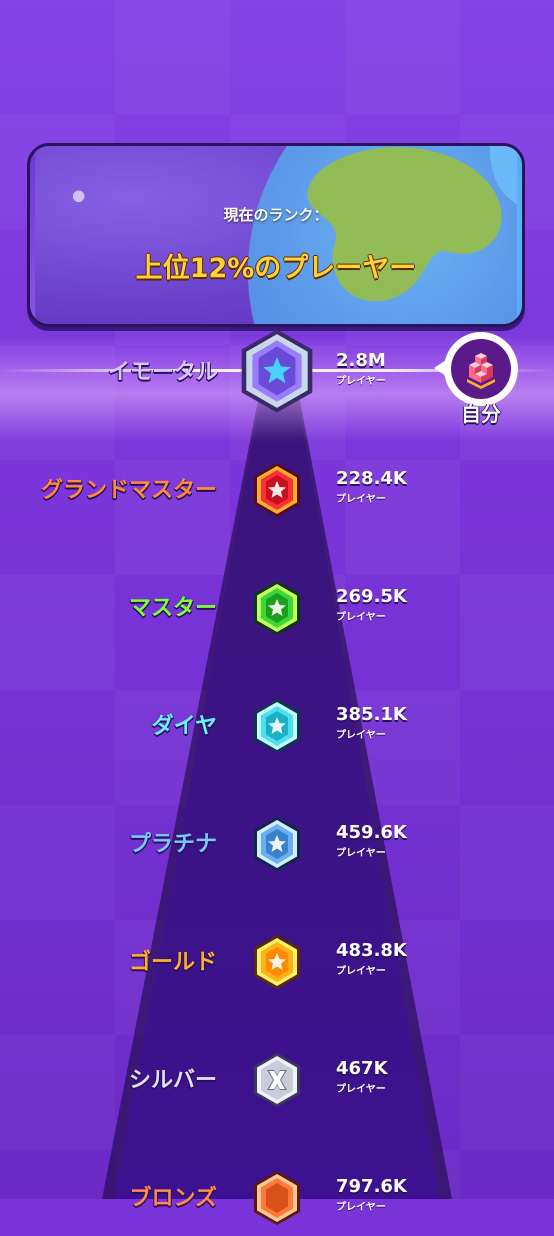 This screenshot has width=554, height=1236. I want to click on tier-player-count: 459.6K, so click(371, 832).